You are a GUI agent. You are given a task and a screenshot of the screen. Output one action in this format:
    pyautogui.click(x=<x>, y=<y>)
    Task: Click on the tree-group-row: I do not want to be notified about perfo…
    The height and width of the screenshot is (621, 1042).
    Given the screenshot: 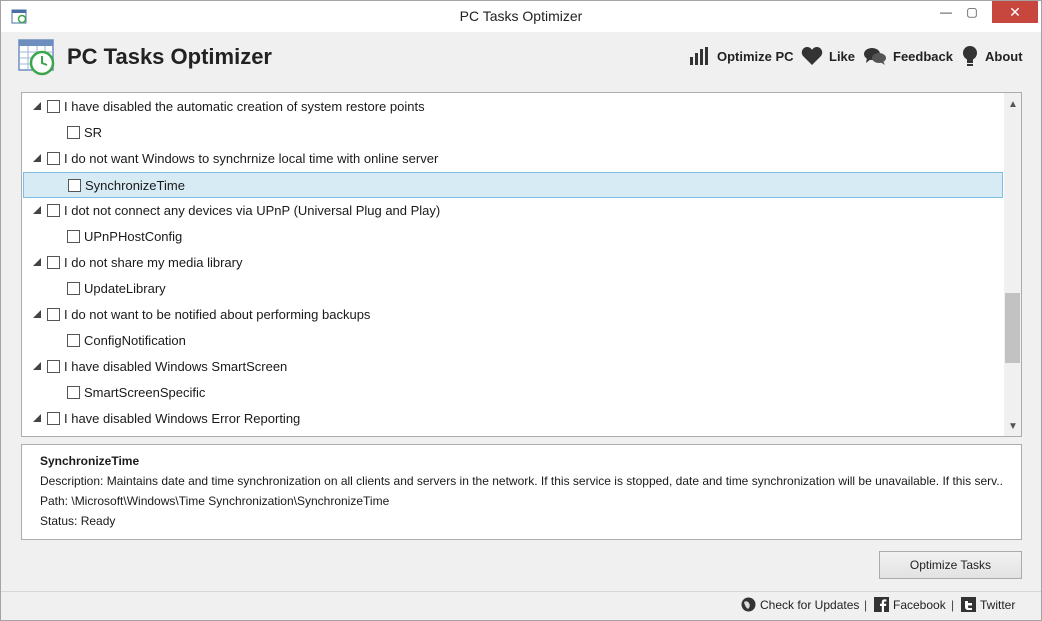 What is the action you would take?
    pyautogui.click(x=513, y=315)
    